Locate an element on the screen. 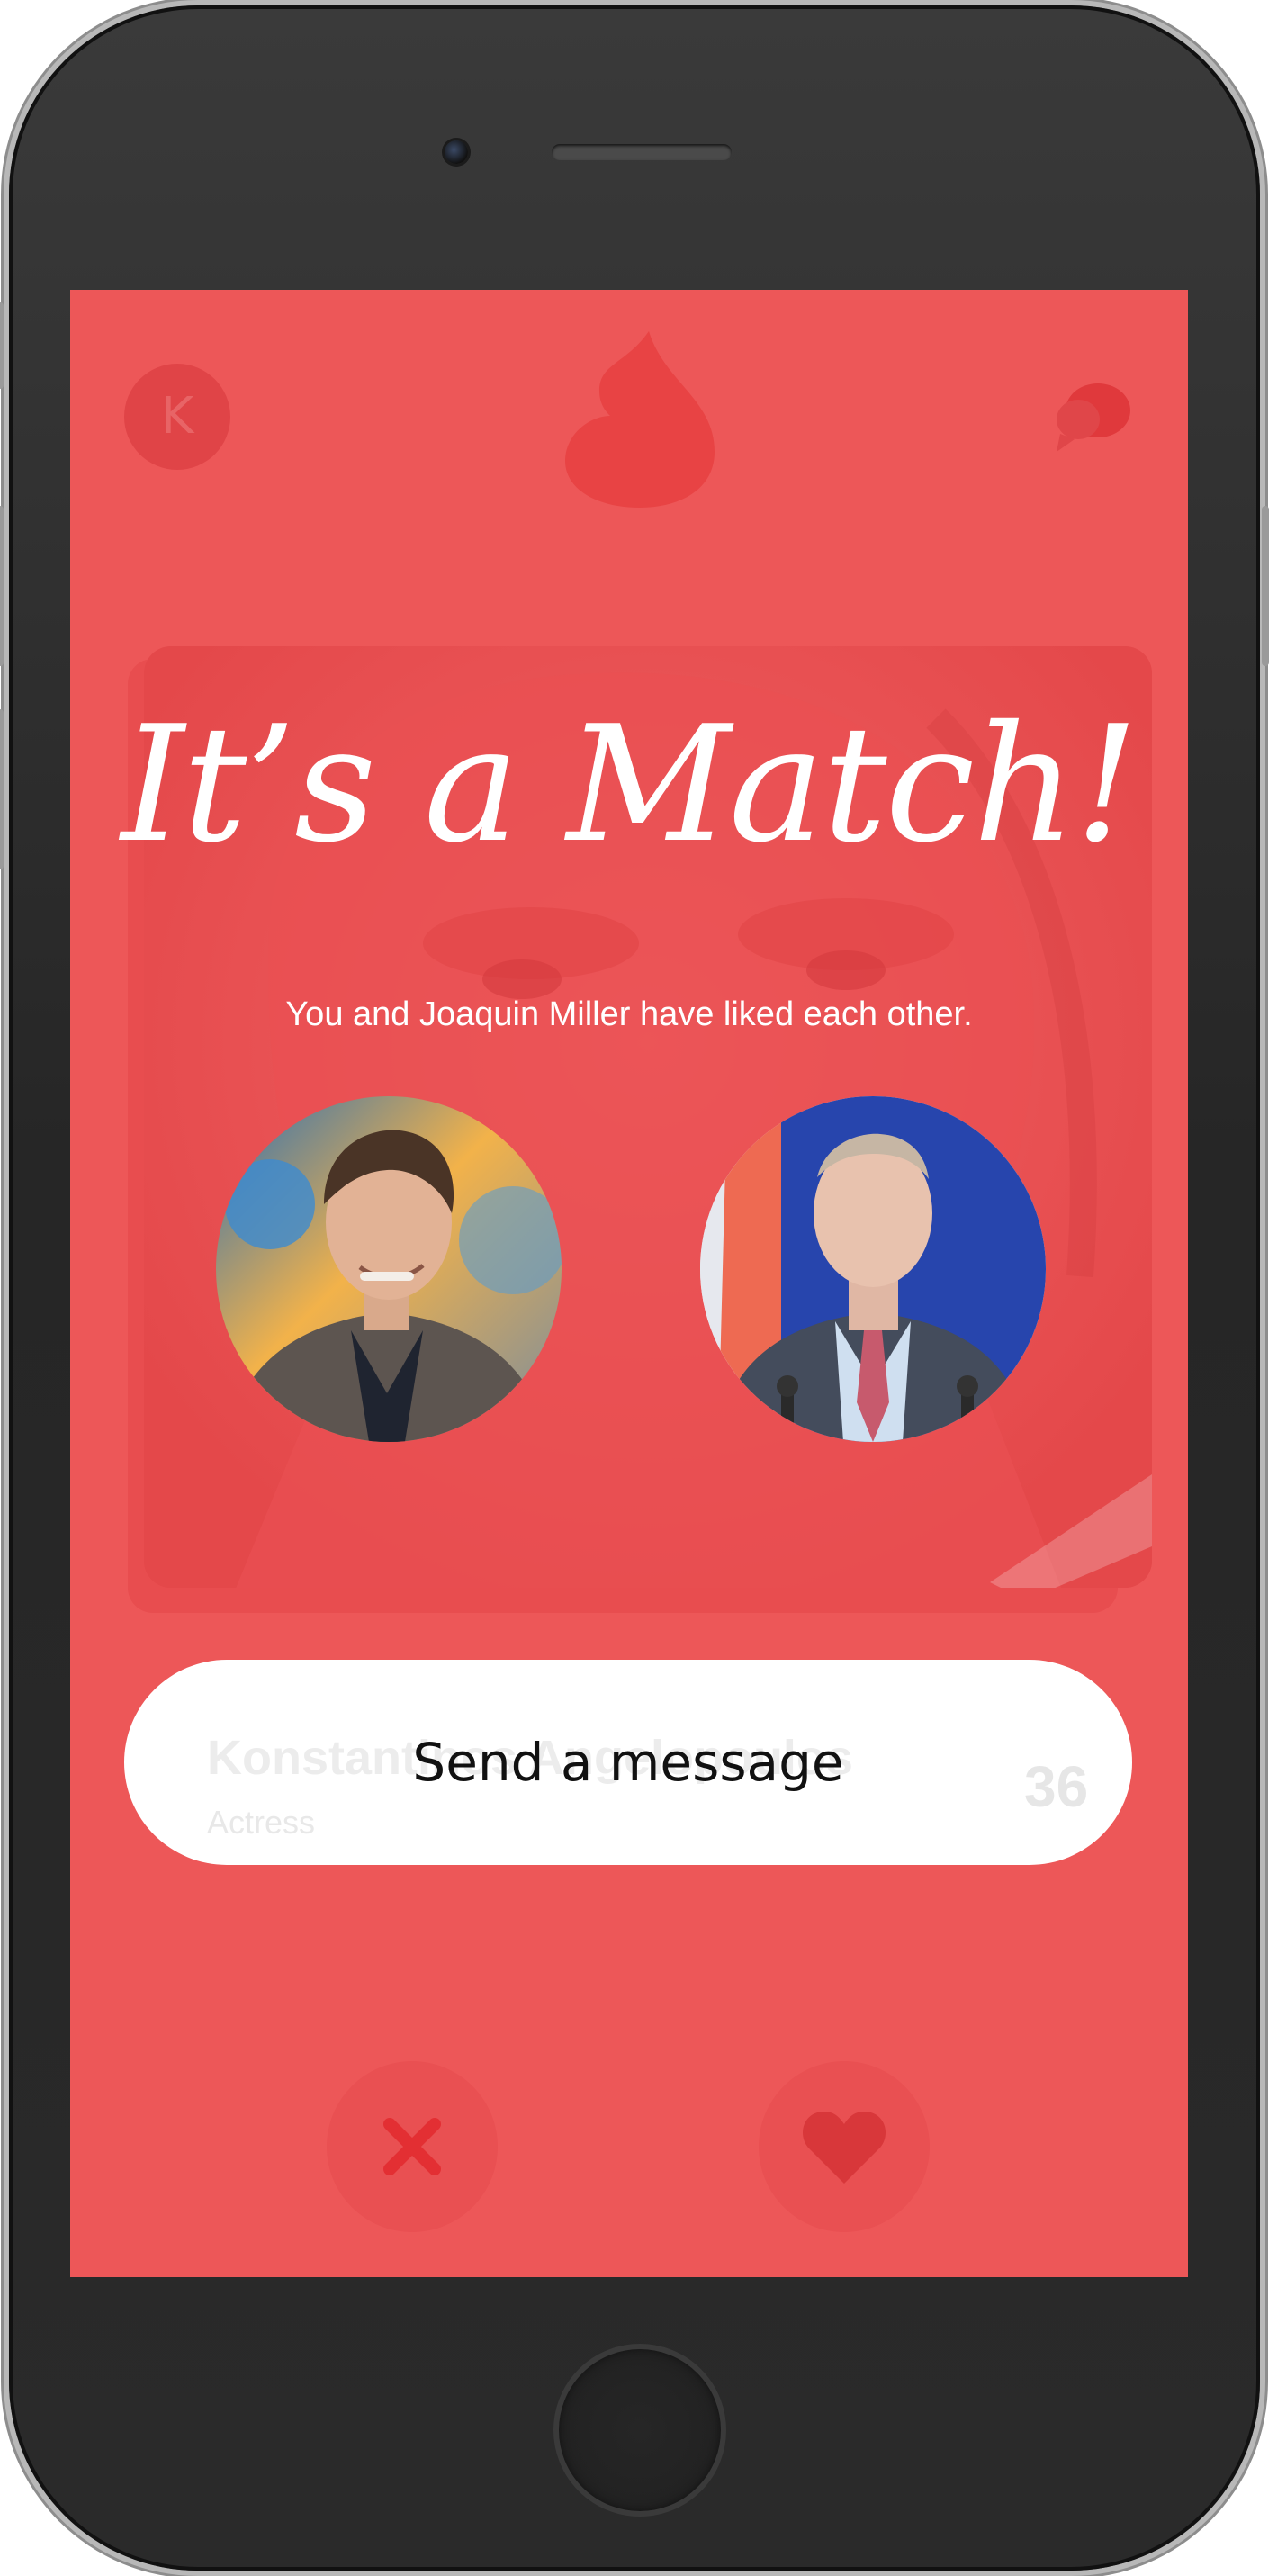 The image size is (1269, 2576). volume-up-button is located at coordinates (2, 586).